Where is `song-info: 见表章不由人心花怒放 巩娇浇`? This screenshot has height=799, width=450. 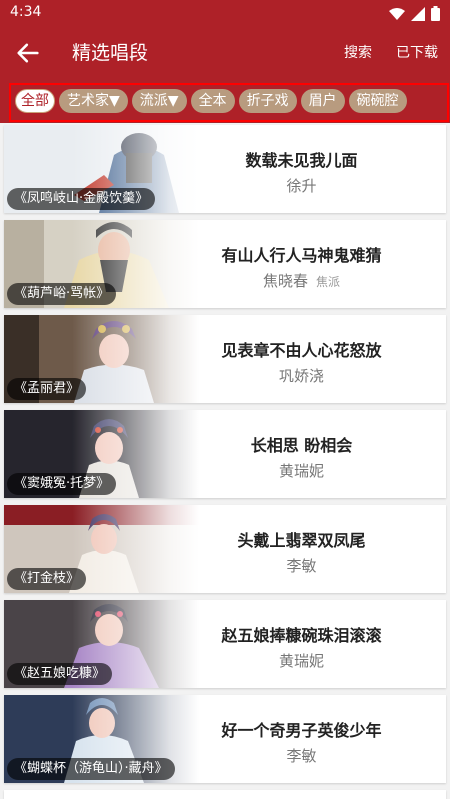 song-info: 见表章不由人心花怒放 巩娇浇 is located at coordinates (301, 359).